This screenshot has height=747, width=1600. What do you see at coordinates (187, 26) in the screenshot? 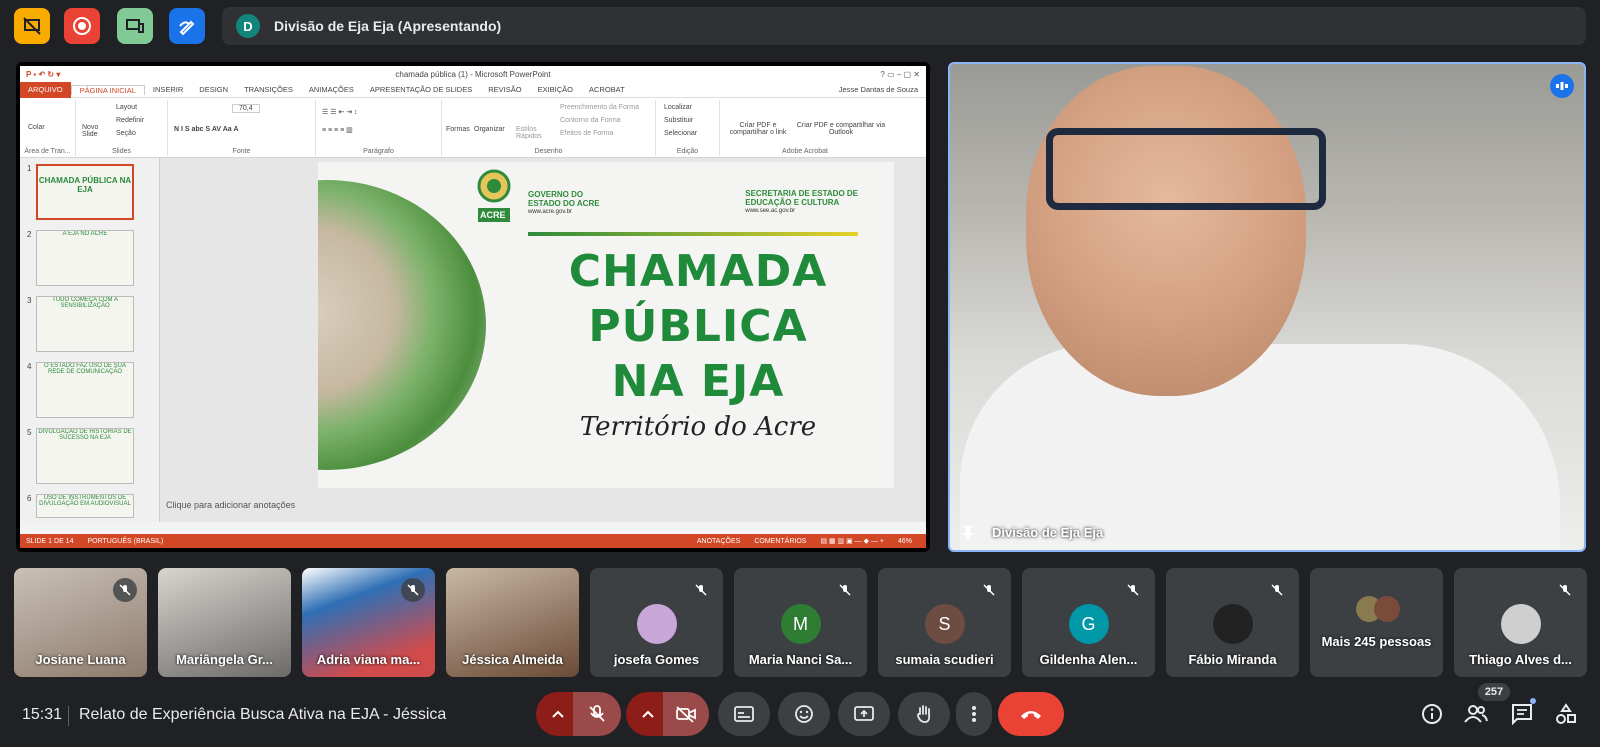
I see `whiteboard-button` at bounding box center [187, 26].